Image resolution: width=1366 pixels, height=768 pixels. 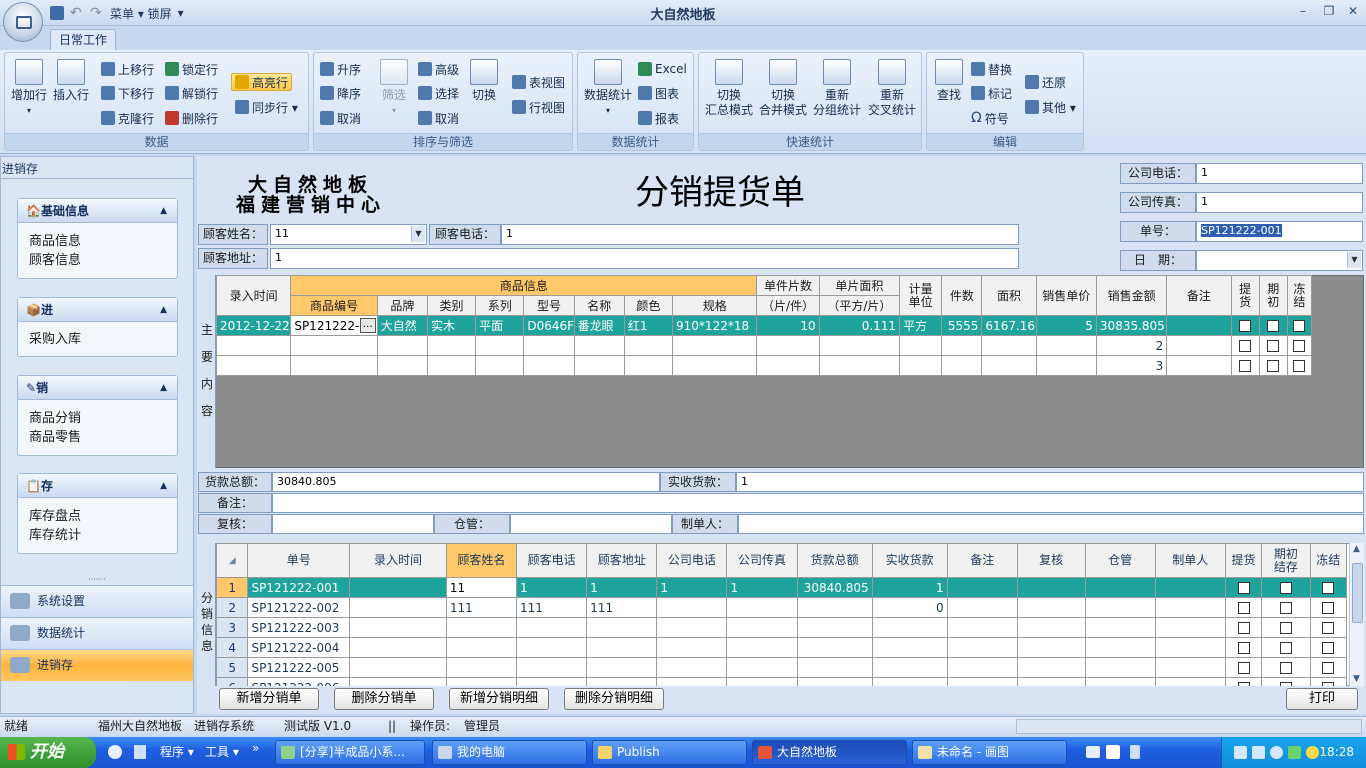 What do you see at coordinates (991, 93) in the screenshot?
I see `mark-button: 标记` at bounding box center [991, 93].